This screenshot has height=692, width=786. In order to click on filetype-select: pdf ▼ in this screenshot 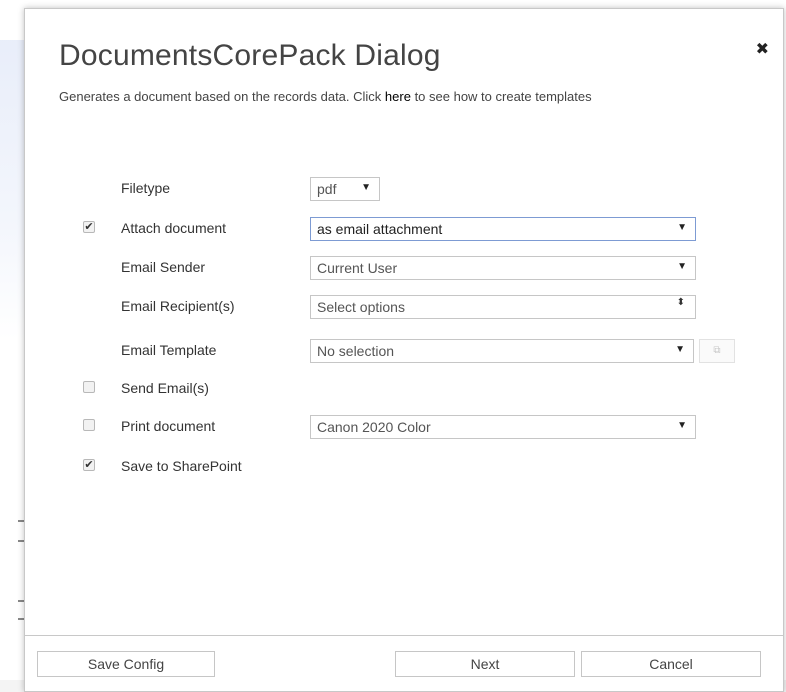, I will do `click(345, 189)`.